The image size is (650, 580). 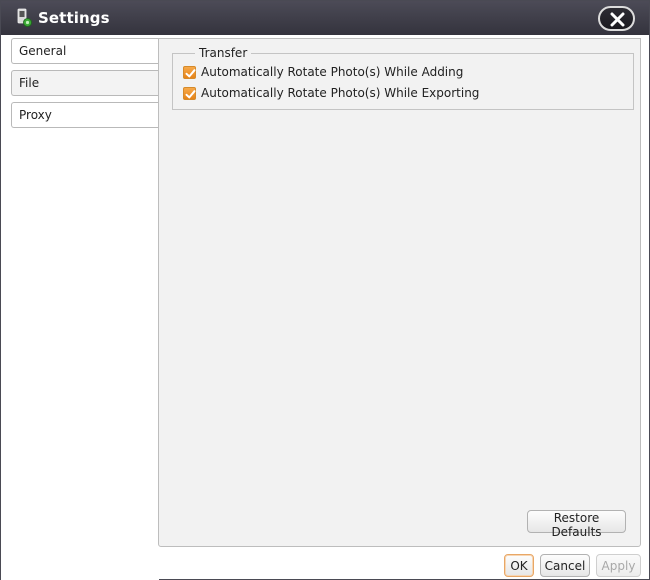 I want to click on rotate-while-exporting-checkbox, so click(x=189, y=93).